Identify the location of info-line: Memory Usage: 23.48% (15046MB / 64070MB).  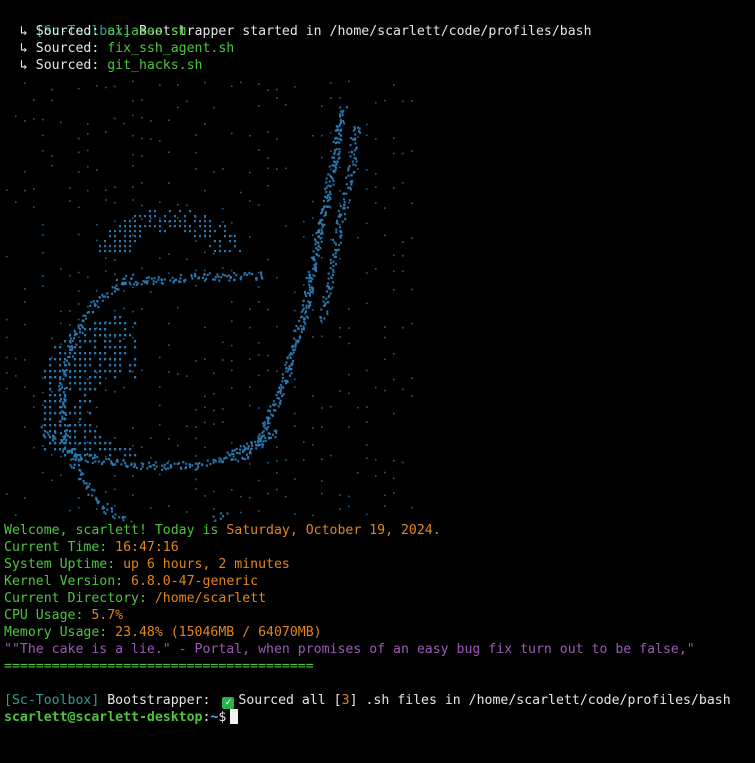
(378, 632).